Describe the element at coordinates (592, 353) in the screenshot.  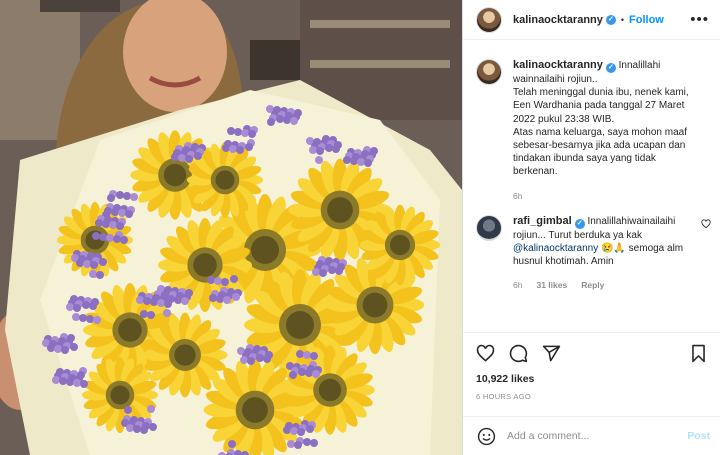
I see `action-icons` at that location.